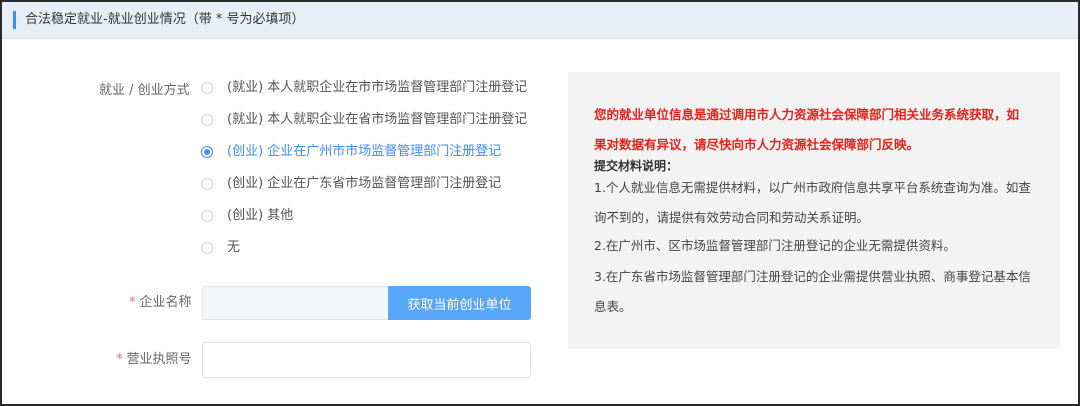  I want to click on radio-label: (就业) 本人就职企业在省市场监督管理部门注册登记, so click(377, 119).